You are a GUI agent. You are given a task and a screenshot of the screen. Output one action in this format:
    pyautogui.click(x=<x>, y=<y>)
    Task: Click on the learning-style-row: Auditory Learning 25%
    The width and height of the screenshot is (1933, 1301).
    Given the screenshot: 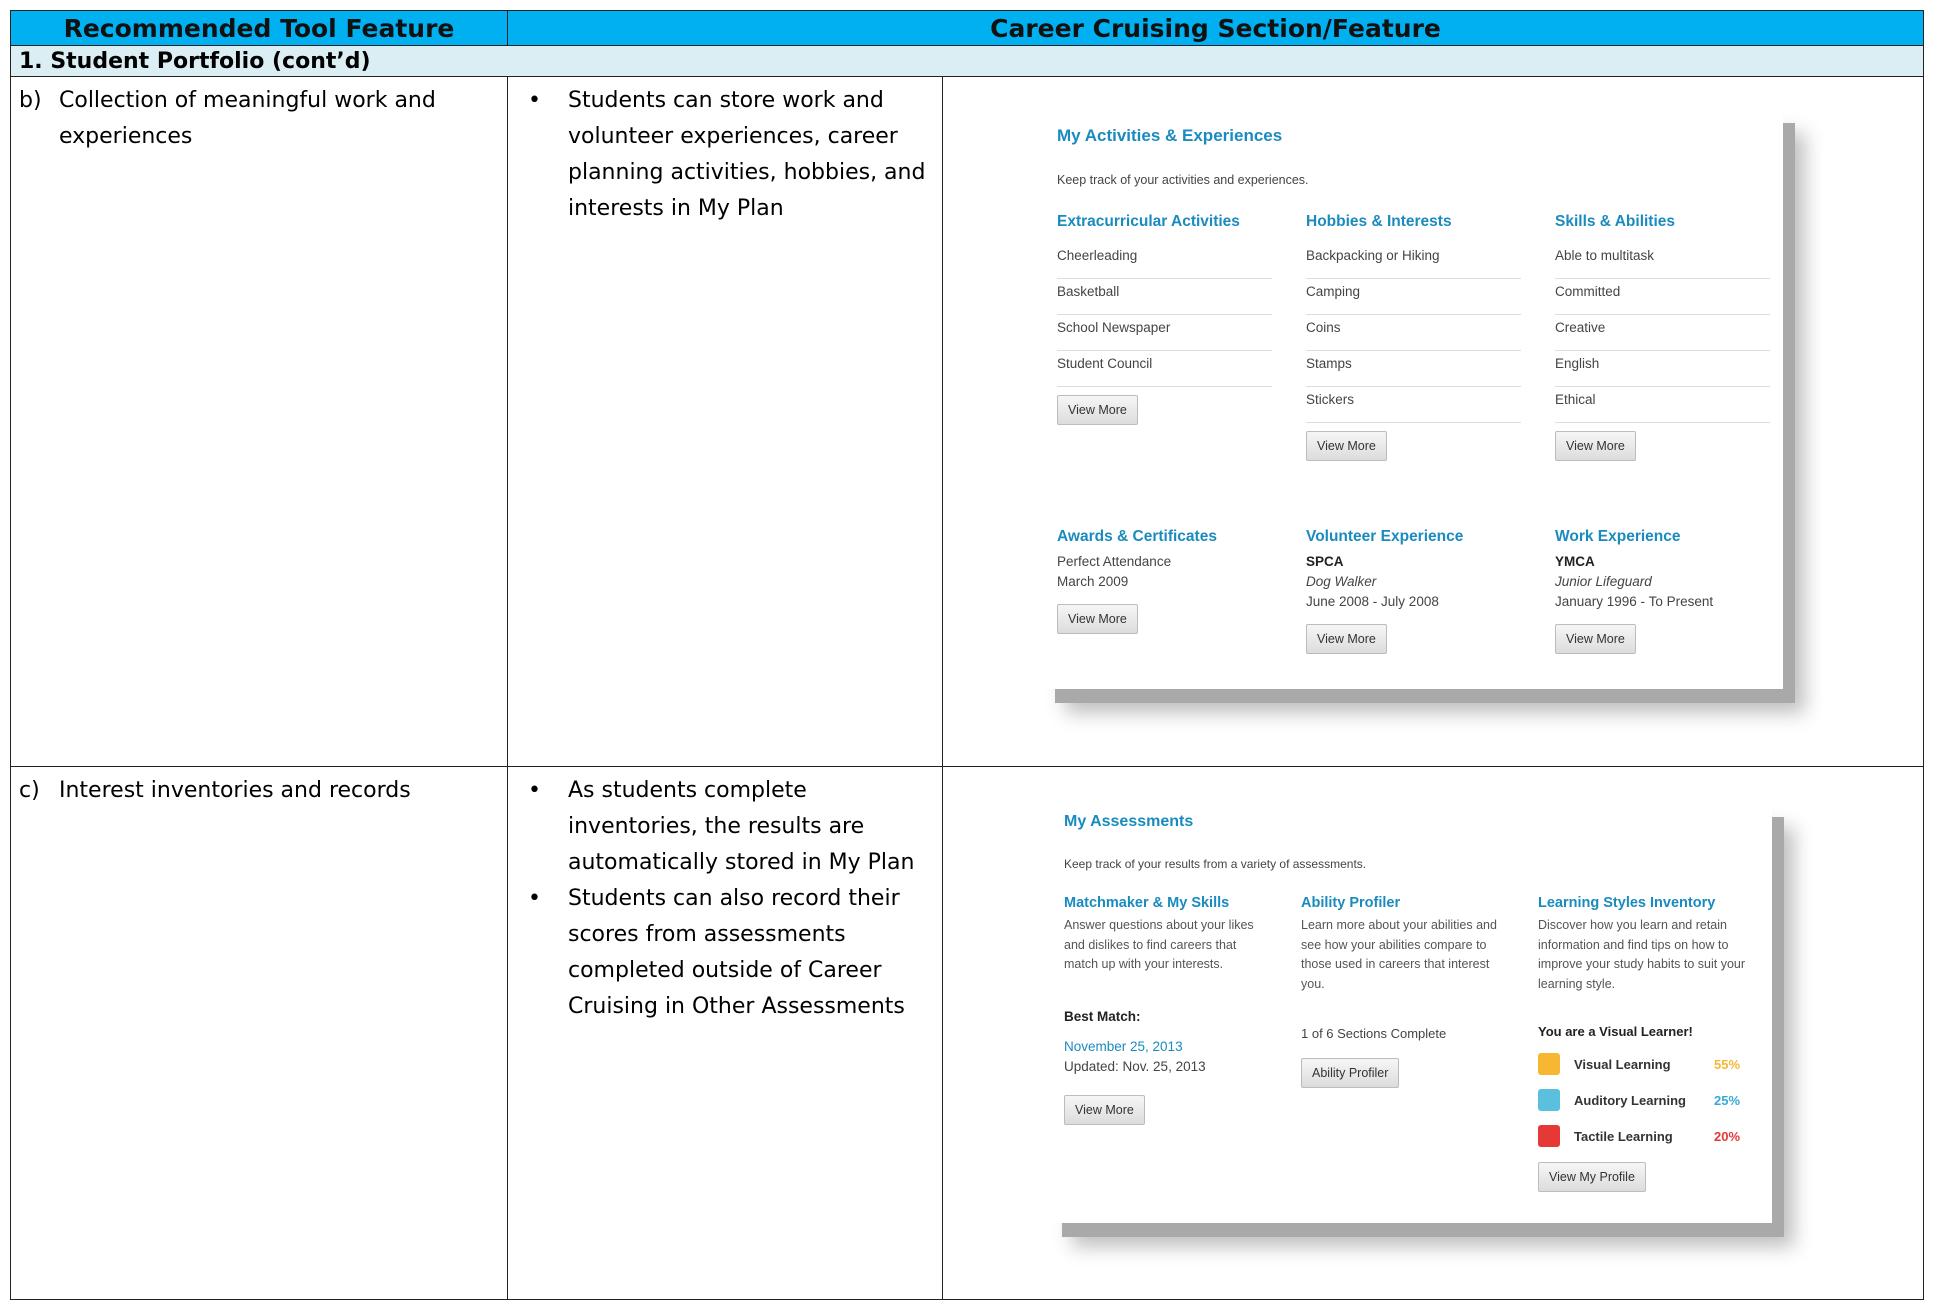 What is the action you would take?
    pyautogui.click(x=1650, y=1100)
    